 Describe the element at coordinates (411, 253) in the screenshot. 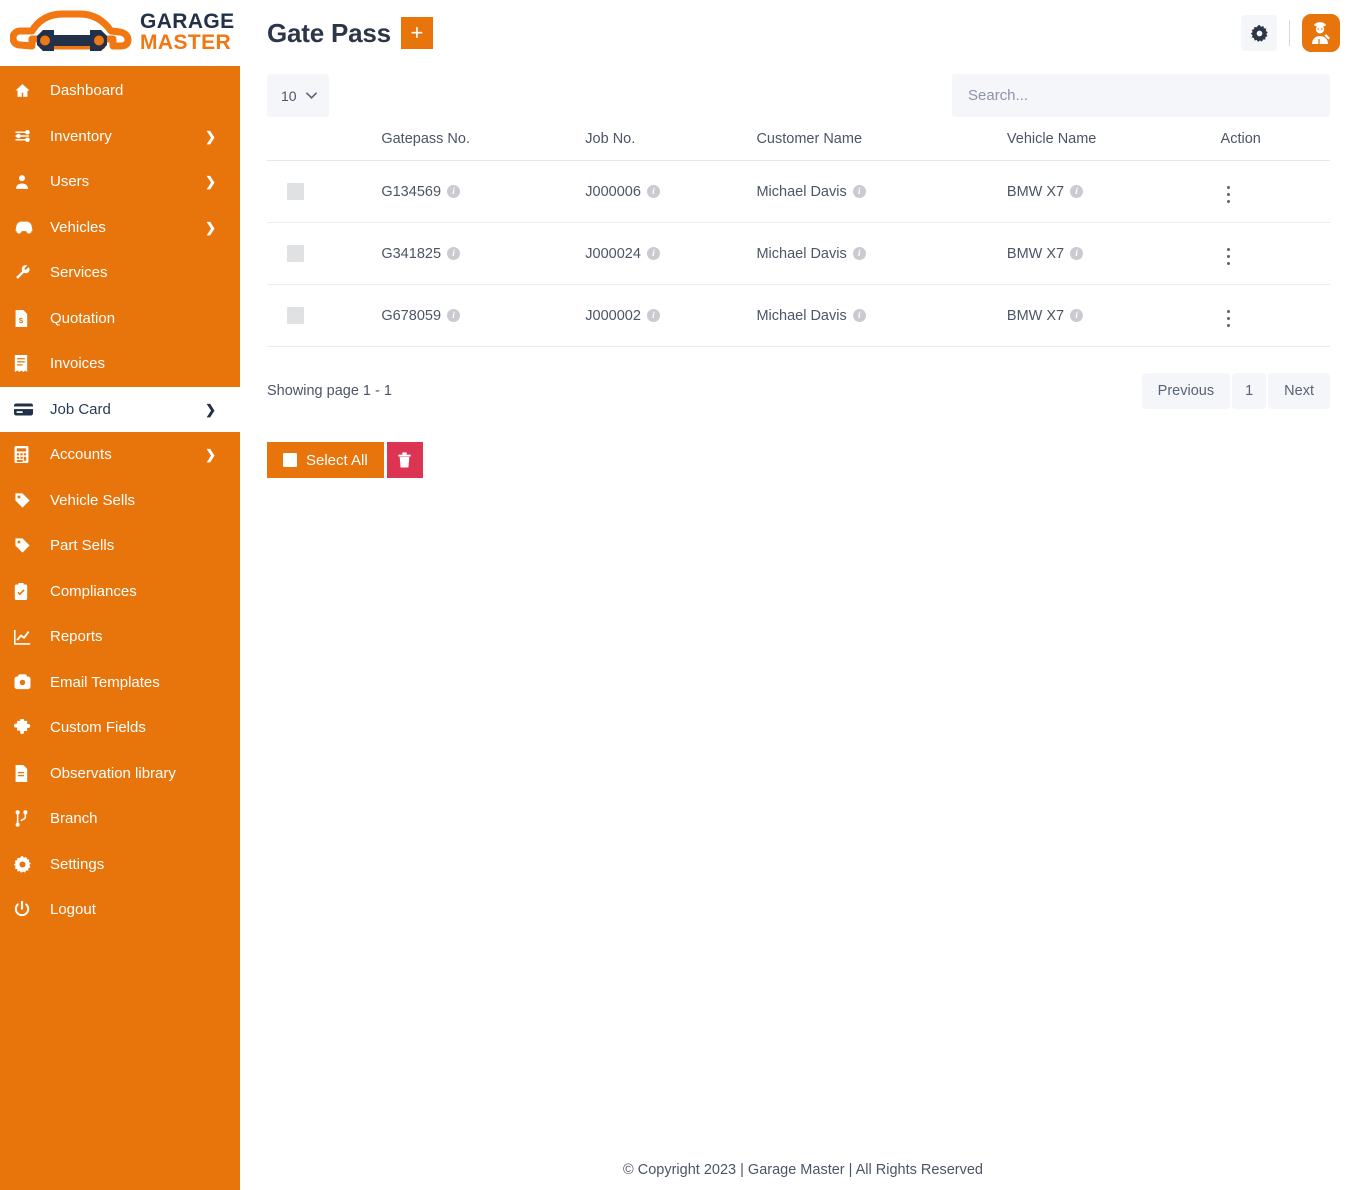

I see `gatepass-no-value: G341825` at that location.